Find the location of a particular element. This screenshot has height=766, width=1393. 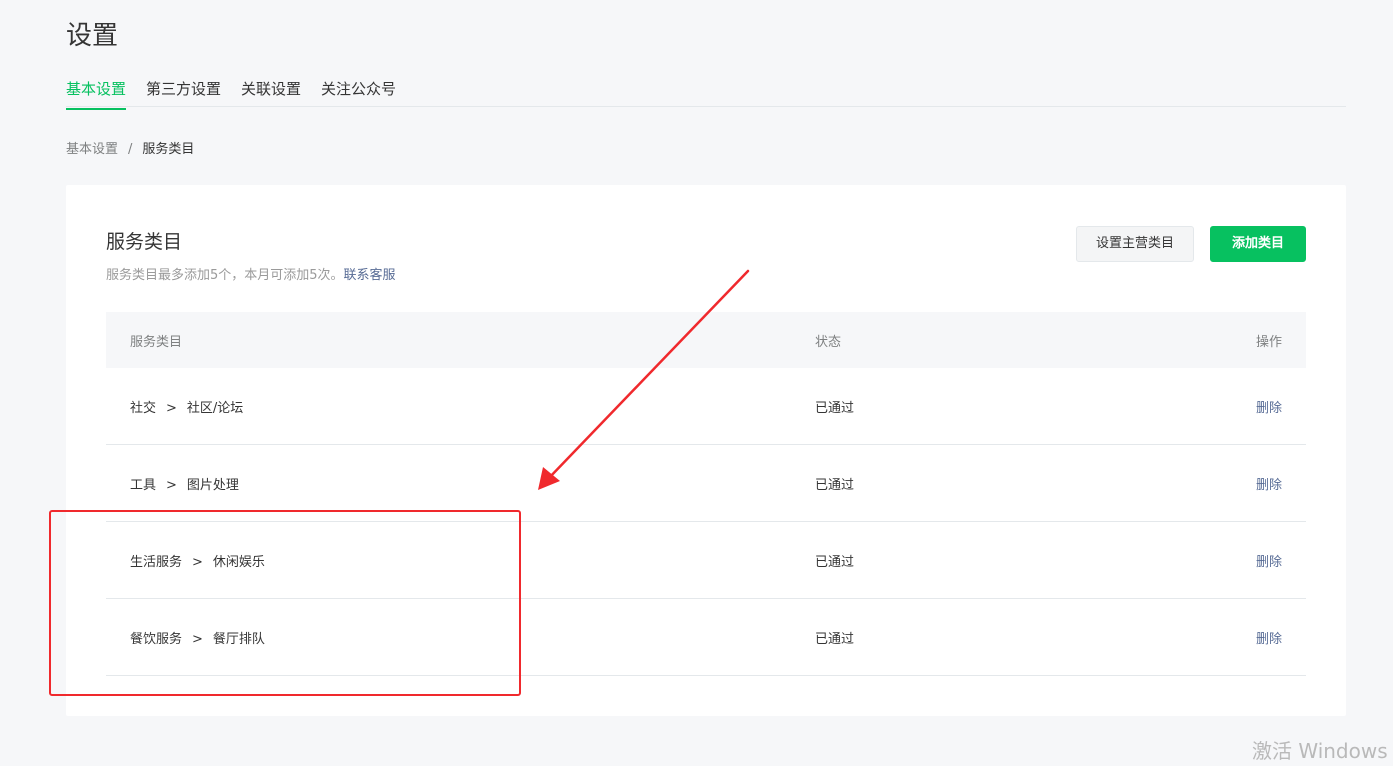

card-description-text: 服务类目最多添加5个，本月可添加5次。 is located at coordinates (225, 275).